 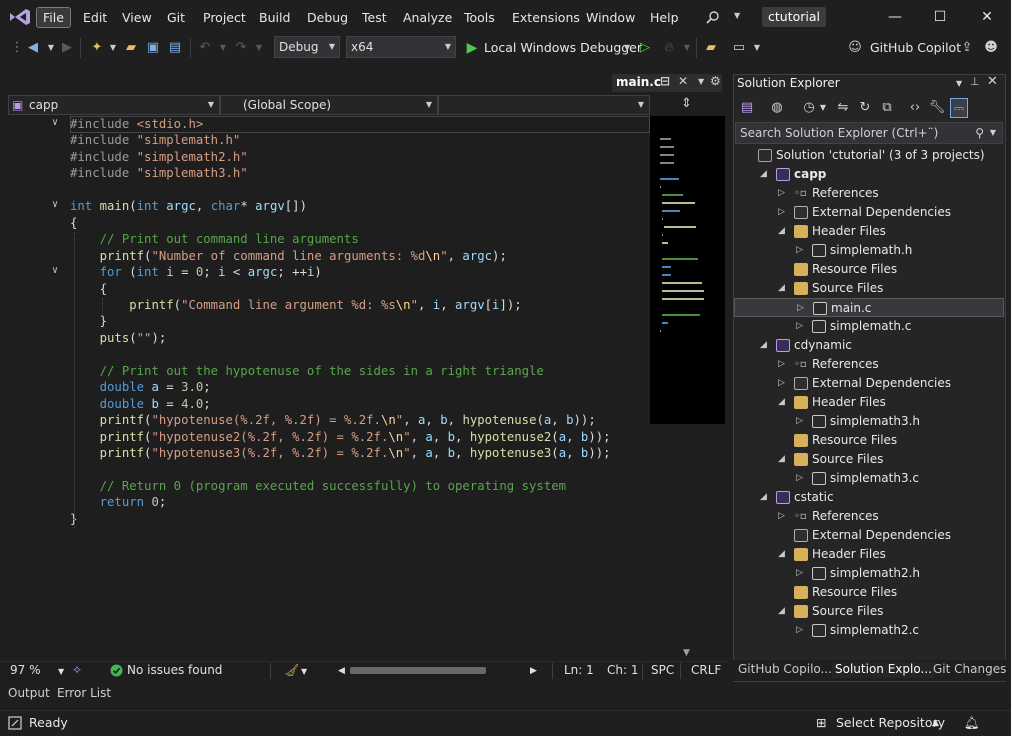 I want to click on refresh-icon: ↻, so click(x=865, y=108).